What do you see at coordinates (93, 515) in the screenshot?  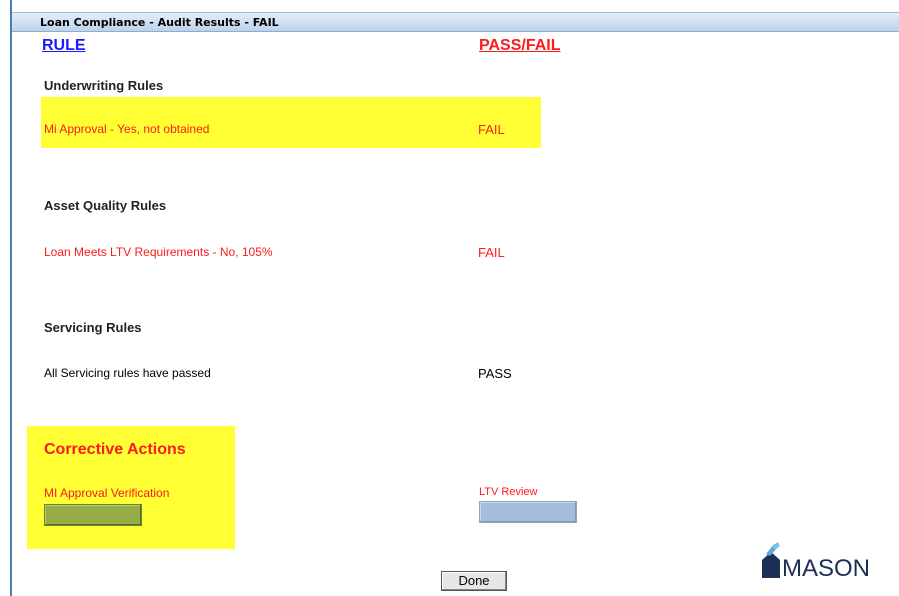 I see `mi-approval-verification-button` at bounding box center [93, 515].